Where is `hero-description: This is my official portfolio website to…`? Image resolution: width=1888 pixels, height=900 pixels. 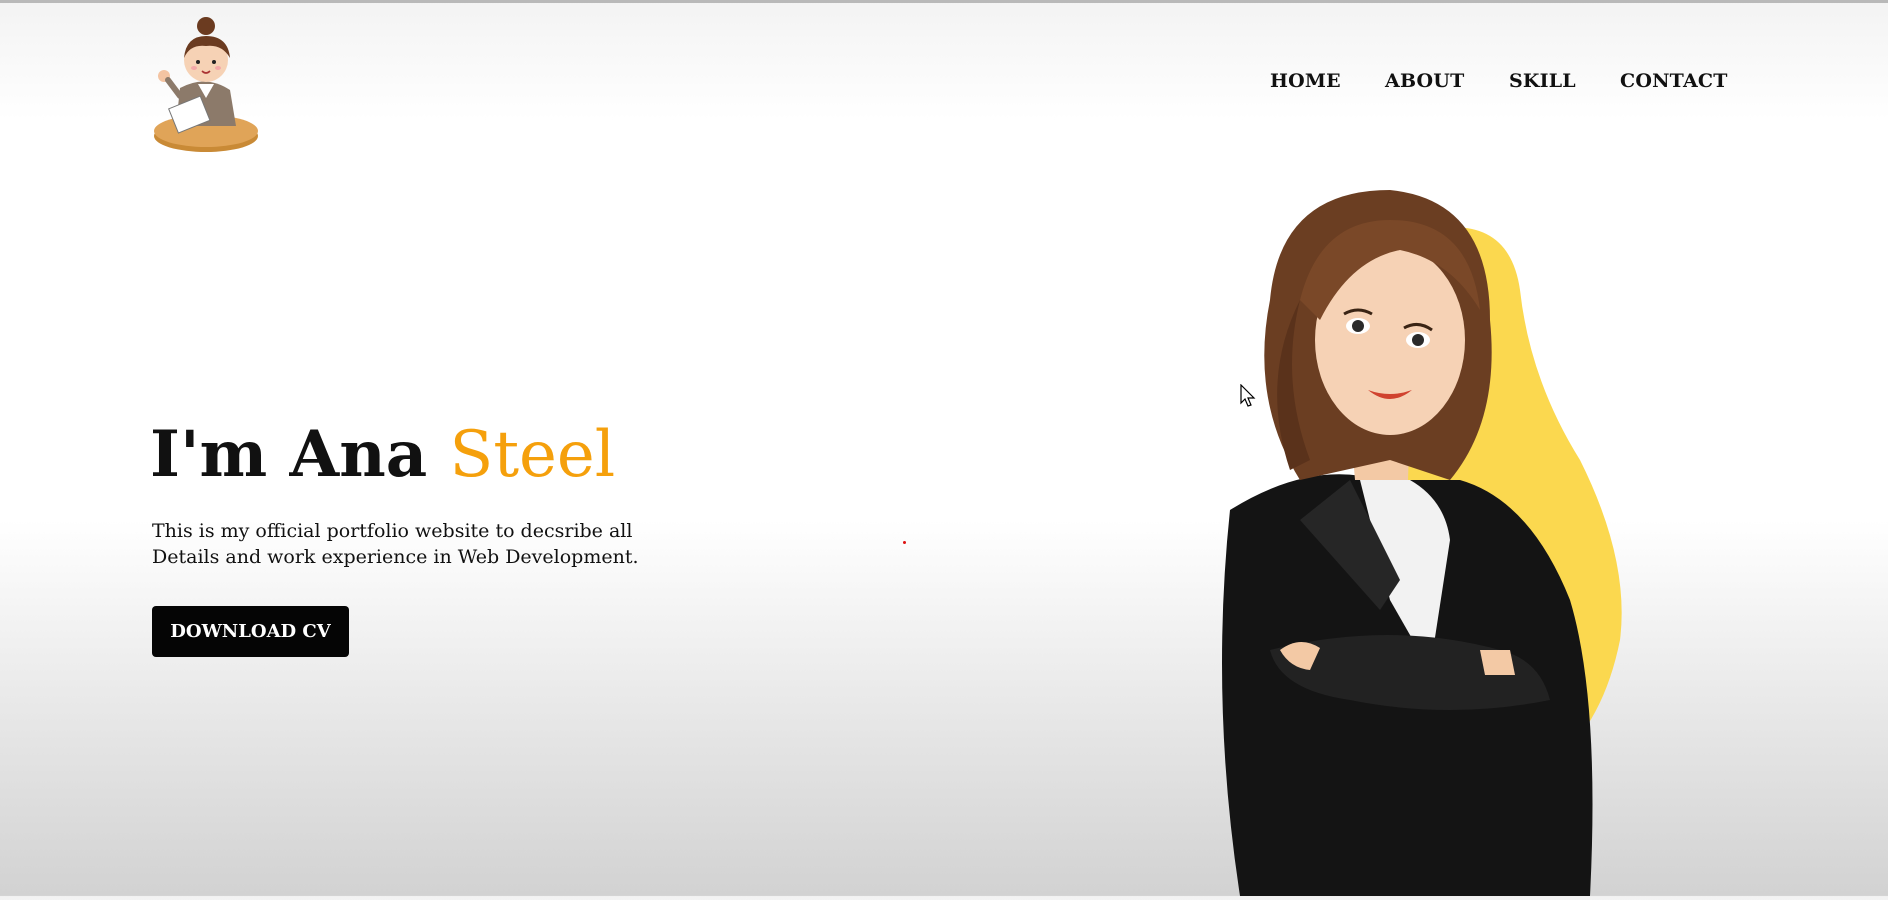
hero-description: This is my official portfolio website to… is located at coordinates (412, 544).